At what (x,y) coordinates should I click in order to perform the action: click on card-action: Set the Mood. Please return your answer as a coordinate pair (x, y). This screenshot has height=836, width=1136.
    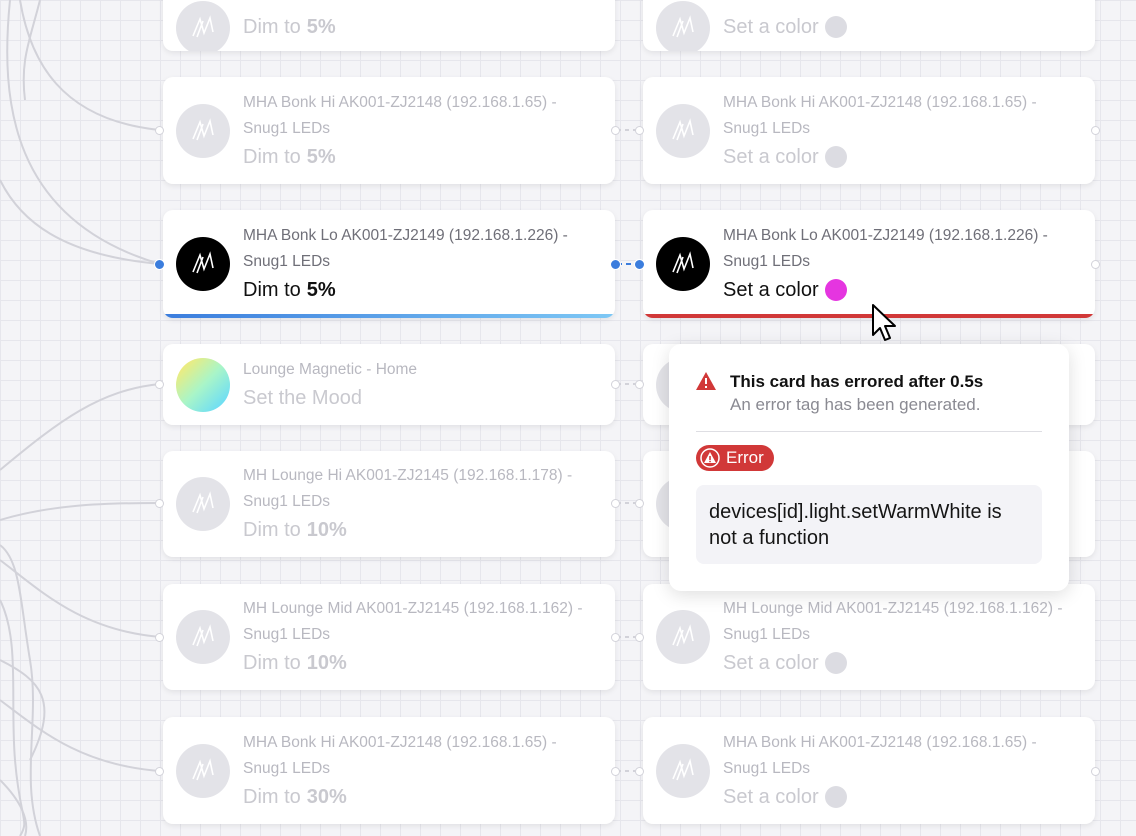
    Looking at the image, I should click on (302, 397).